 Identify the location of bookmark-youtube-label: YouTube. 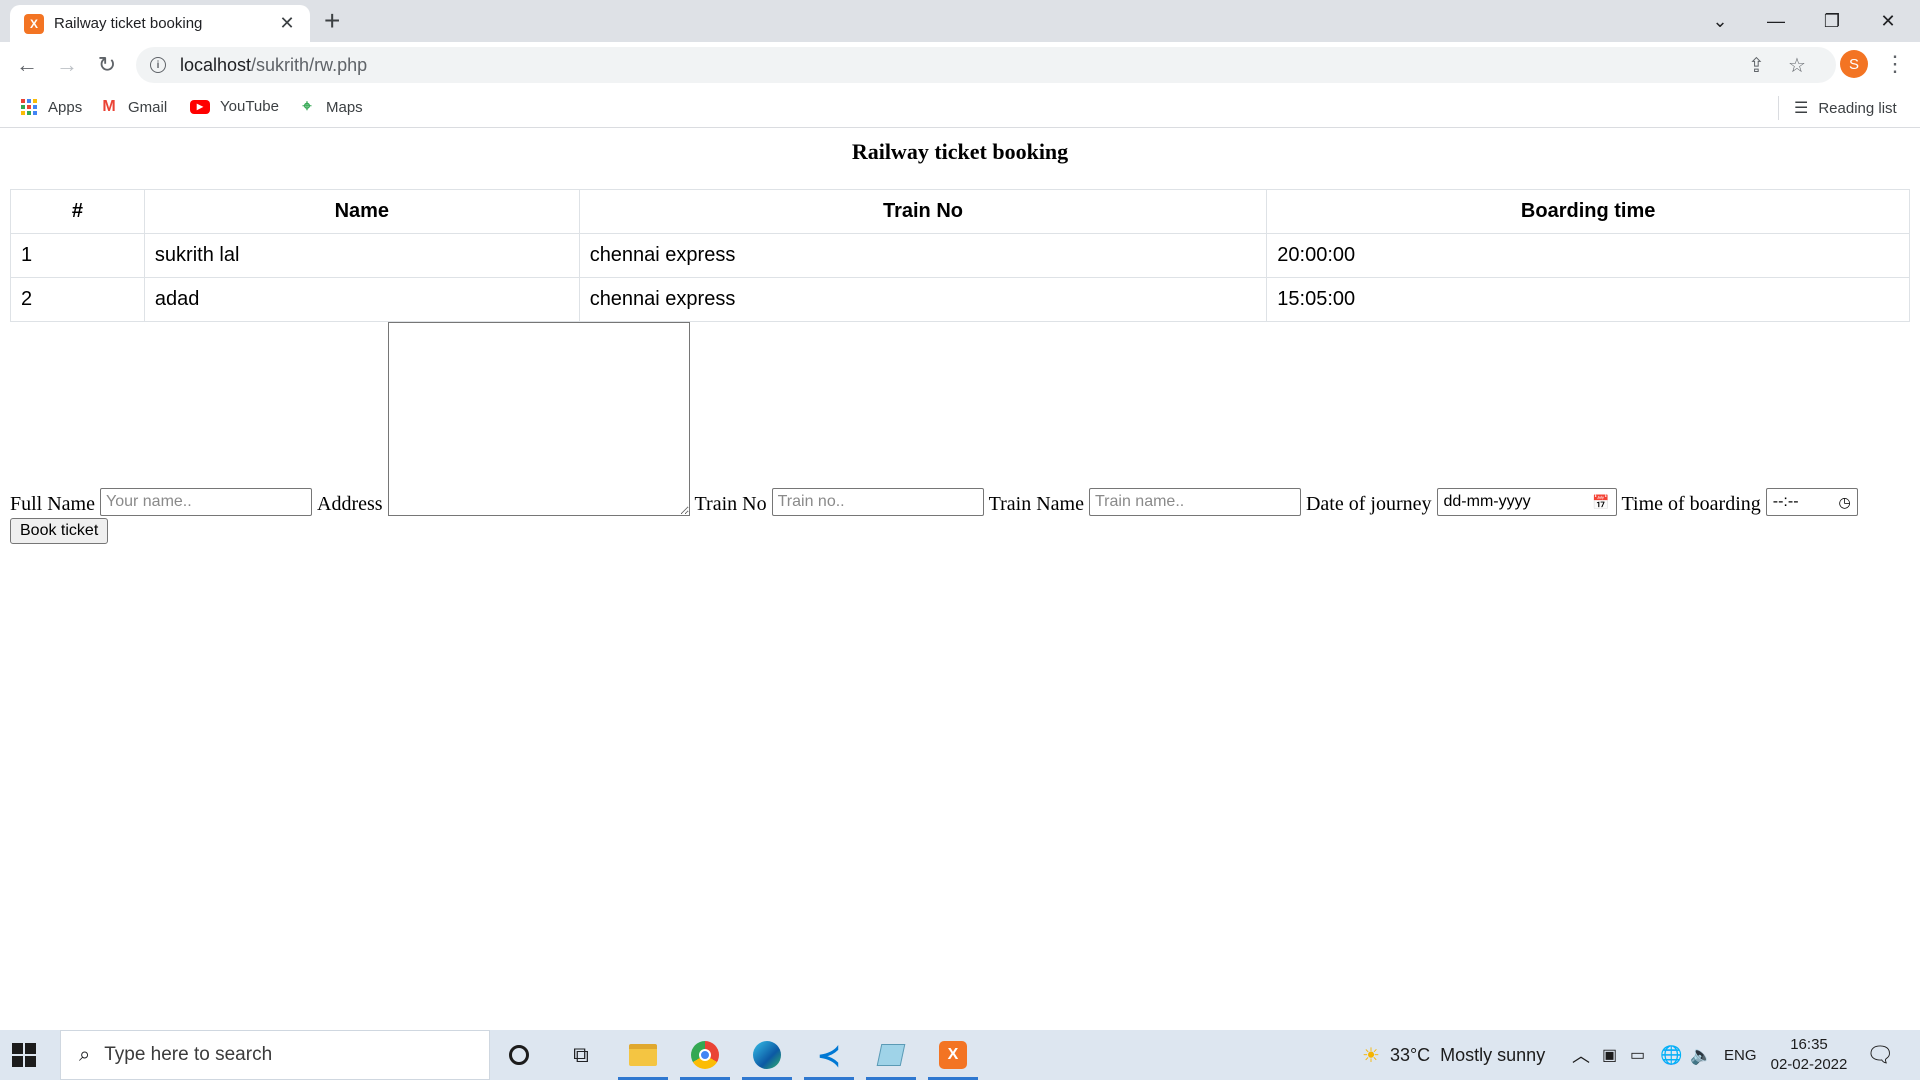
(249, 106).